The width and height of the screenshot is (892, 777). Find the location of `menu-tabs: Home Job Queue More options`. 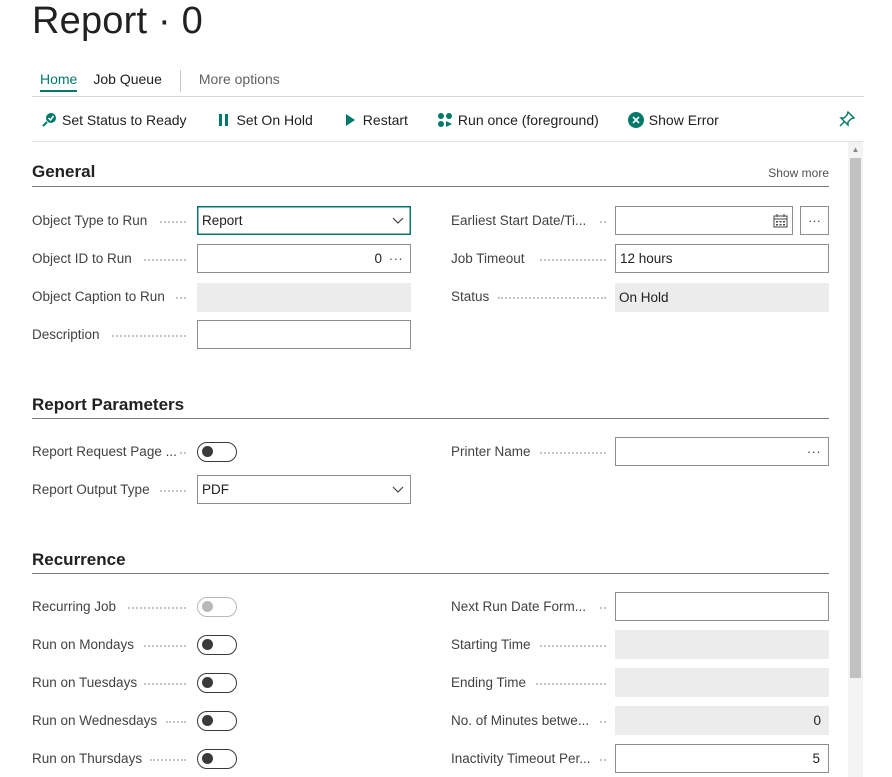

menu-tabs: Home Job Queue More options is located at coordinates (160, 81).